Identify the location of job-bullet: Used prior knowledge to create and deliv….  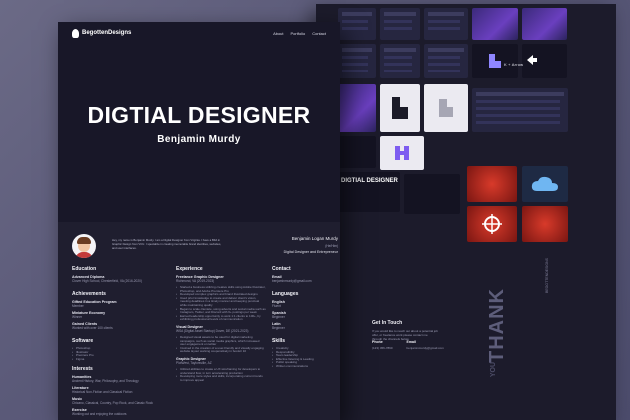
(221, 302).